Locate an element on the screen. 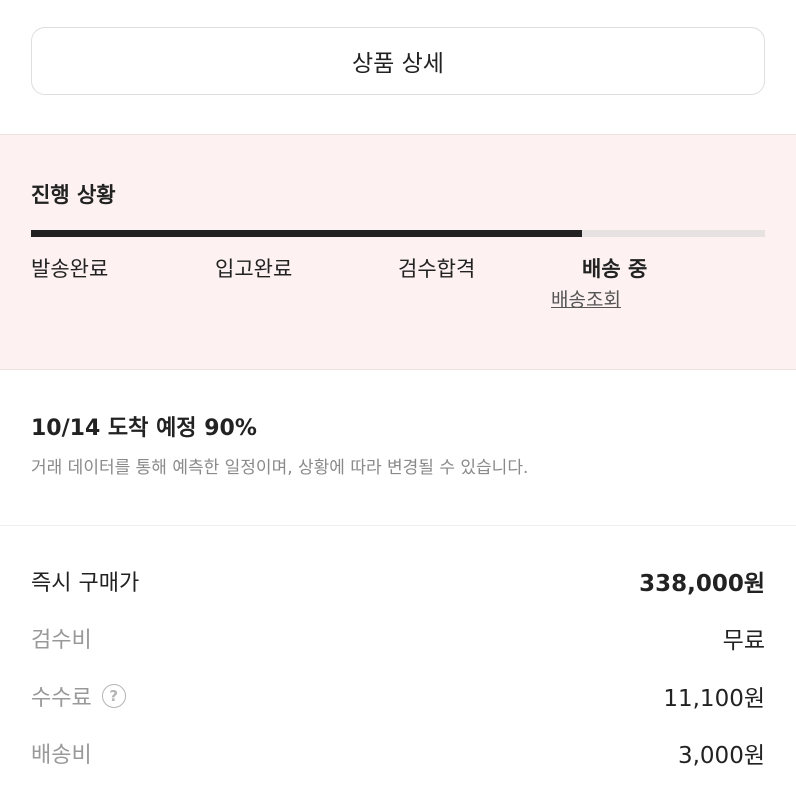  price-value: 3,000원 is located at coordinates (721, 756).